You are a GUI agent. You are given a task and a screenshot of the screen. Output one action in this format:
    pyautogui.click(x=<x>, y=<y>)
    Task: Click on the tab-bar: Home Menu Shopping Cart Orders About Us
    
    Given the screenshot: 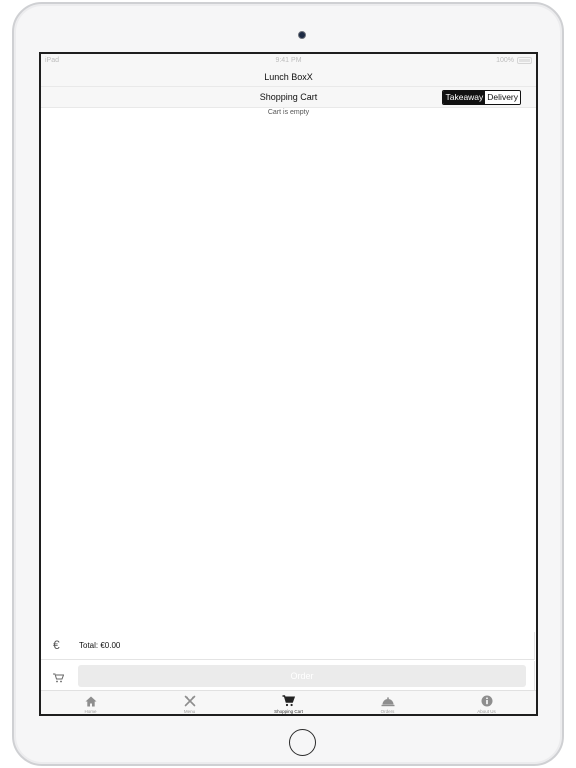 What is the action you would take?
    pyautogui.click(x=288, y=702)
    